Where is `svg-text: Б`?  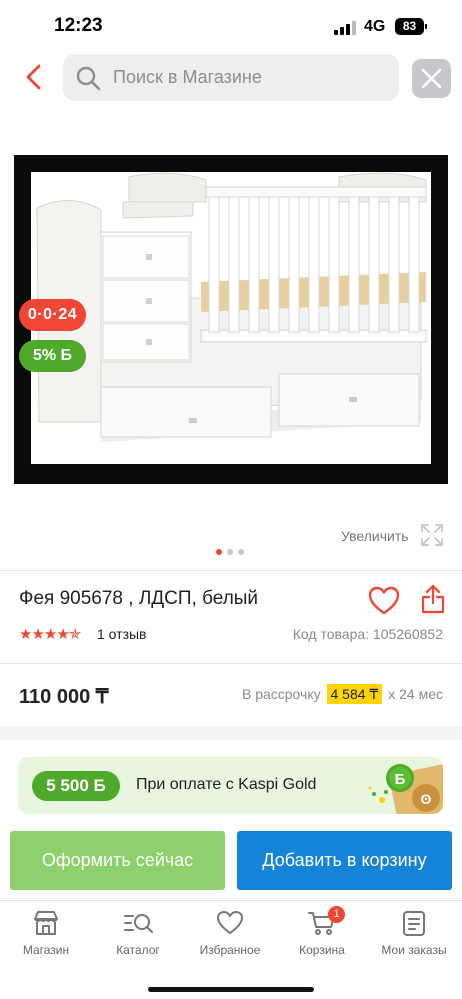
svg-text: Б is located at coordinates (400, 779).